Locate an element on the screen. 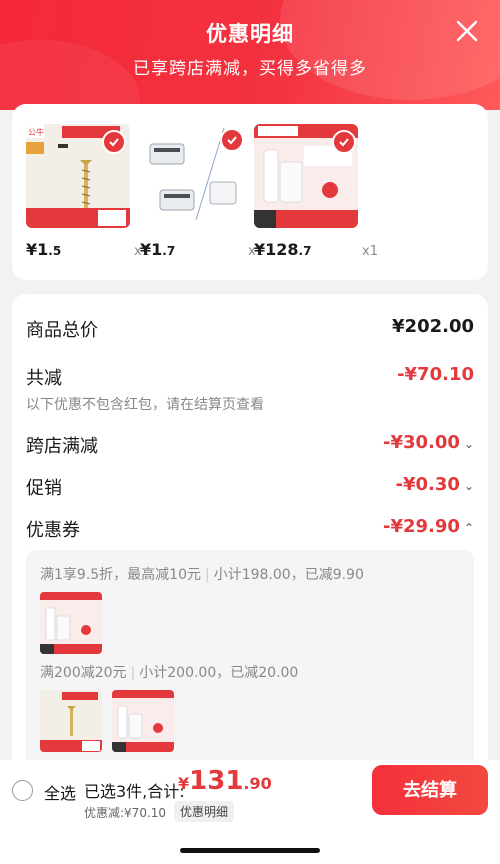 This screenshot has height=864, width=500. checkout-button: 去结算 is located at coordinates (430, 790).